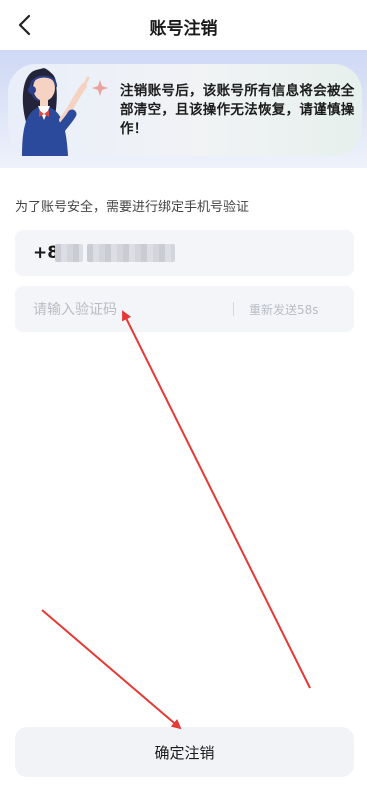  What do you see at coordinates (132, 207) in the screenshot?
I see `verification-tip: 为了账号安全，需要进行绑定手机号验证` at bounding box center [132, 207].